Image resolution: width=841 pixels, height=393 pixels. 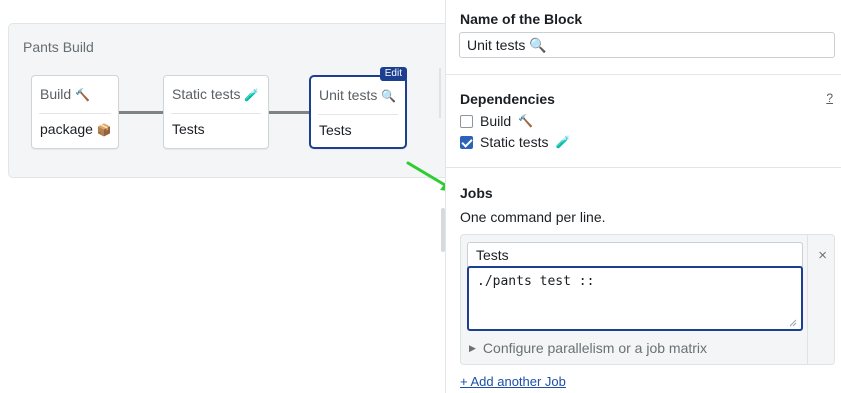 I want to click on disclosure-triangle-icon: ▶, so click(x=472, y=347).